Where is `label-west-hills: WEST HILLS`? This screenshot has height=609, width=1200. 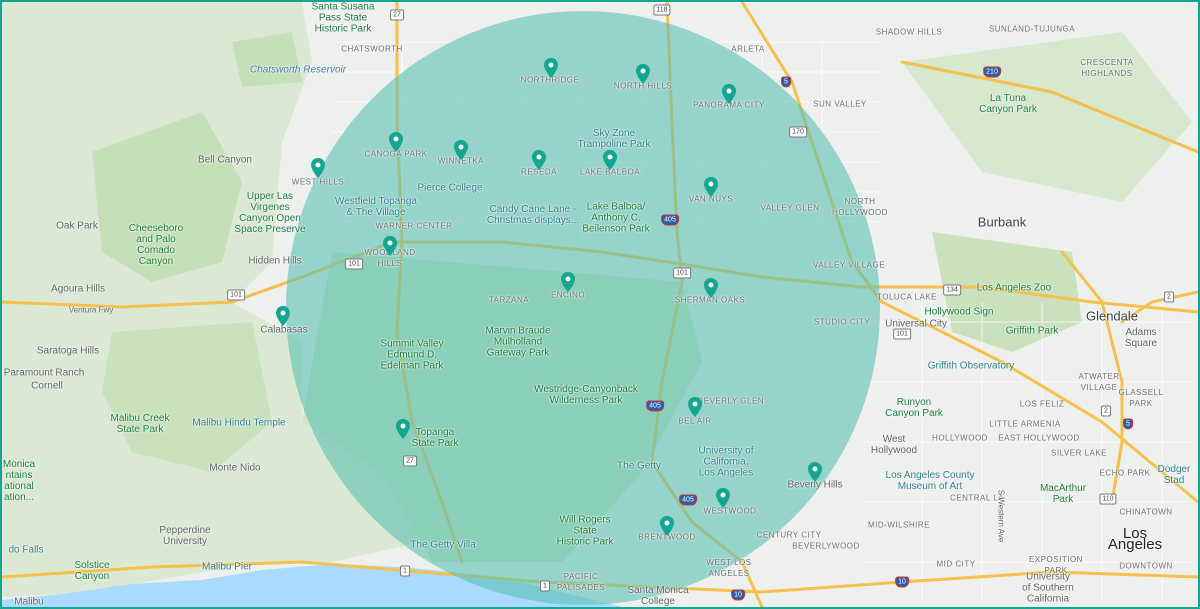
label-west-hills: WEST HILLS is located at coordinates (318, 182).